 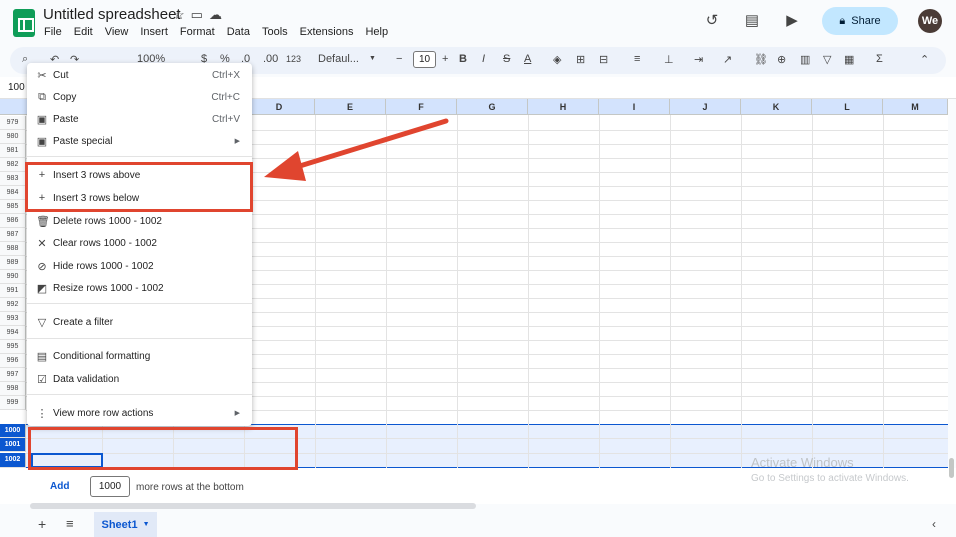 I want to click on vertical-scrollbar, so click(x=951, y=468).